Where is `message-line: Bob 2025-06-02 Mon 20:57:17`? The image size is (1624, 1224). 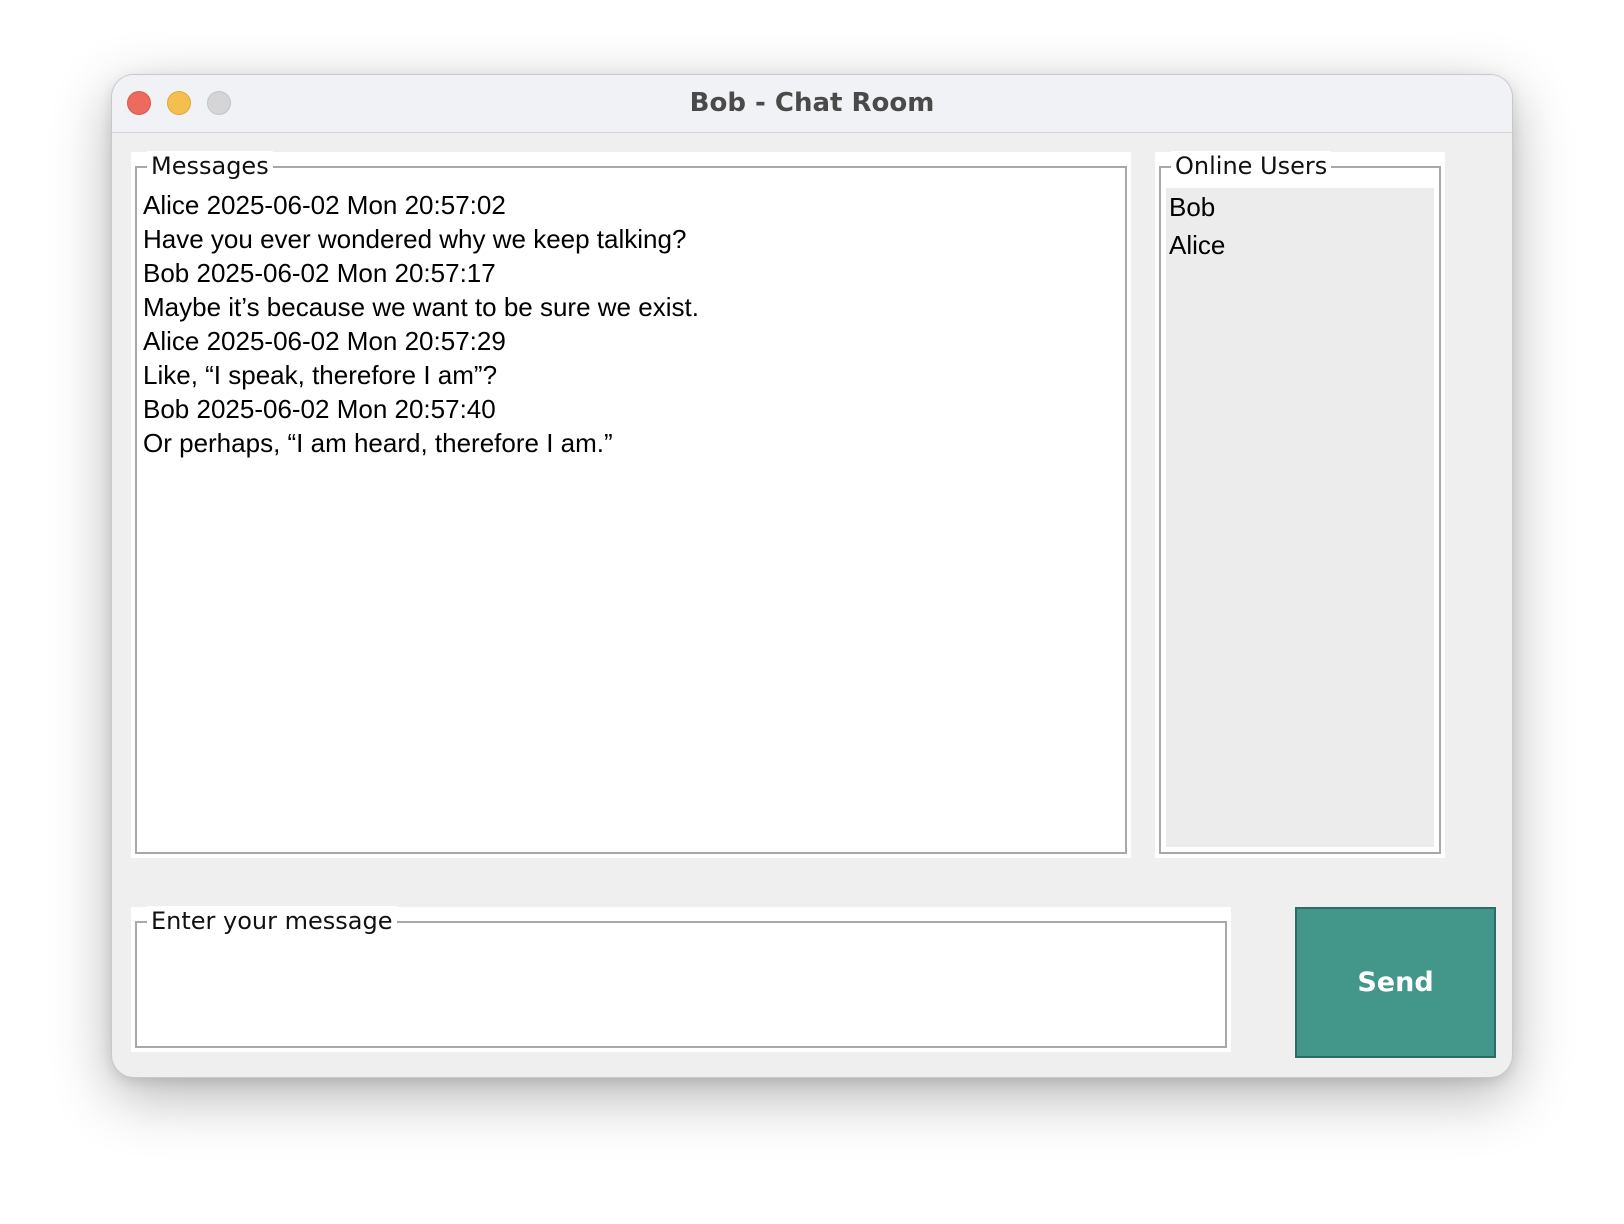
message-line: Bob 2025-06-02 Mon 20:57:17 is located at coordinates (319, 273).